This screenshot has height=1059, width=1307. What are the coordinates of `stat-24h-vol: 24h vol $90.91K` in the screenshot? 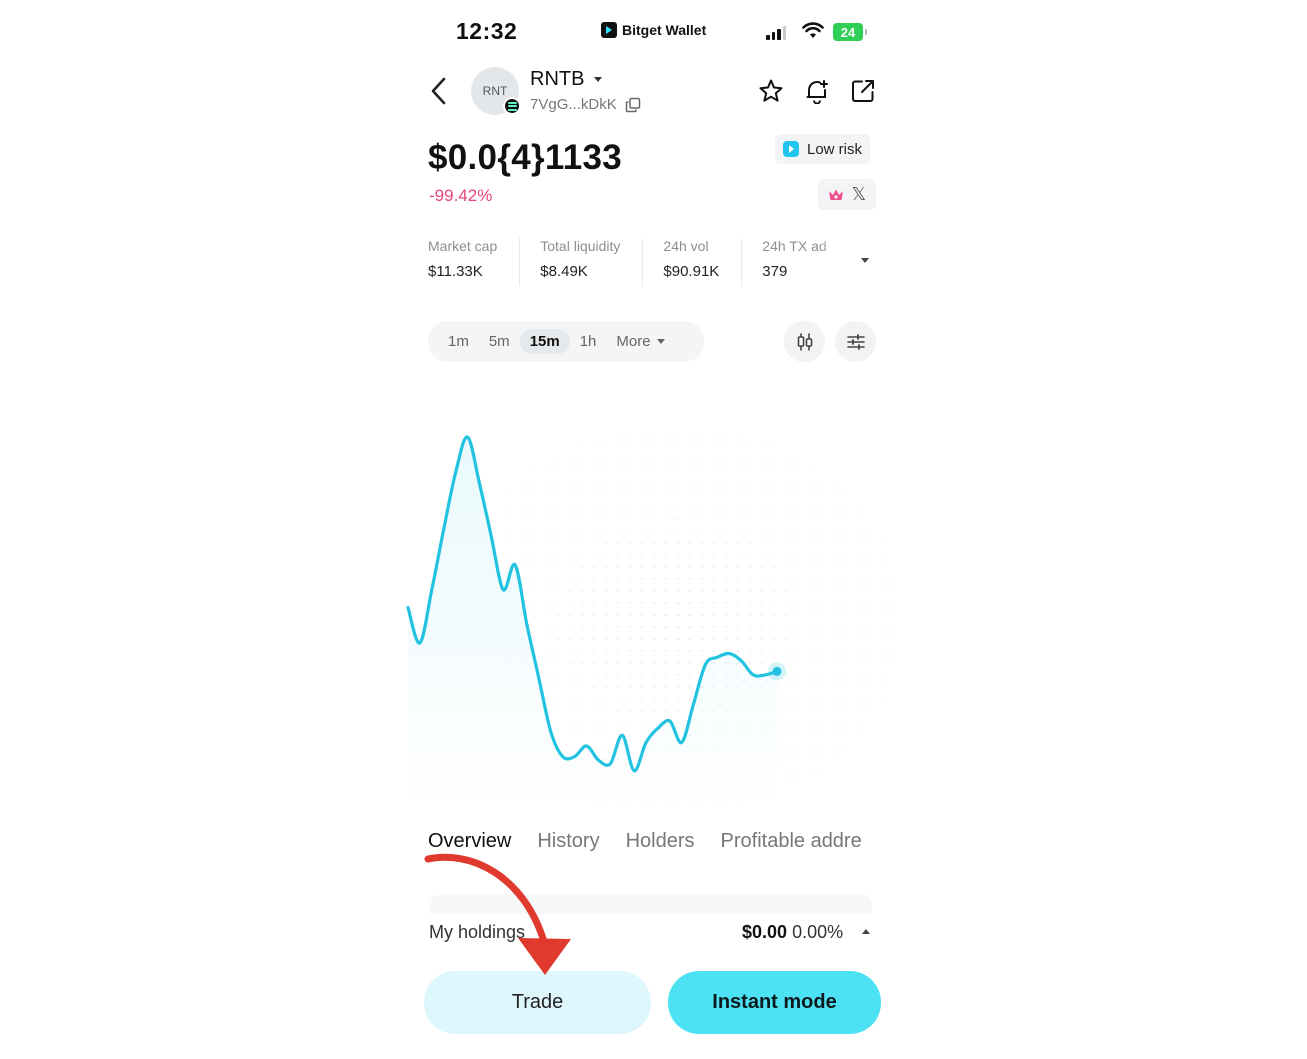 It's located at (703, 262).